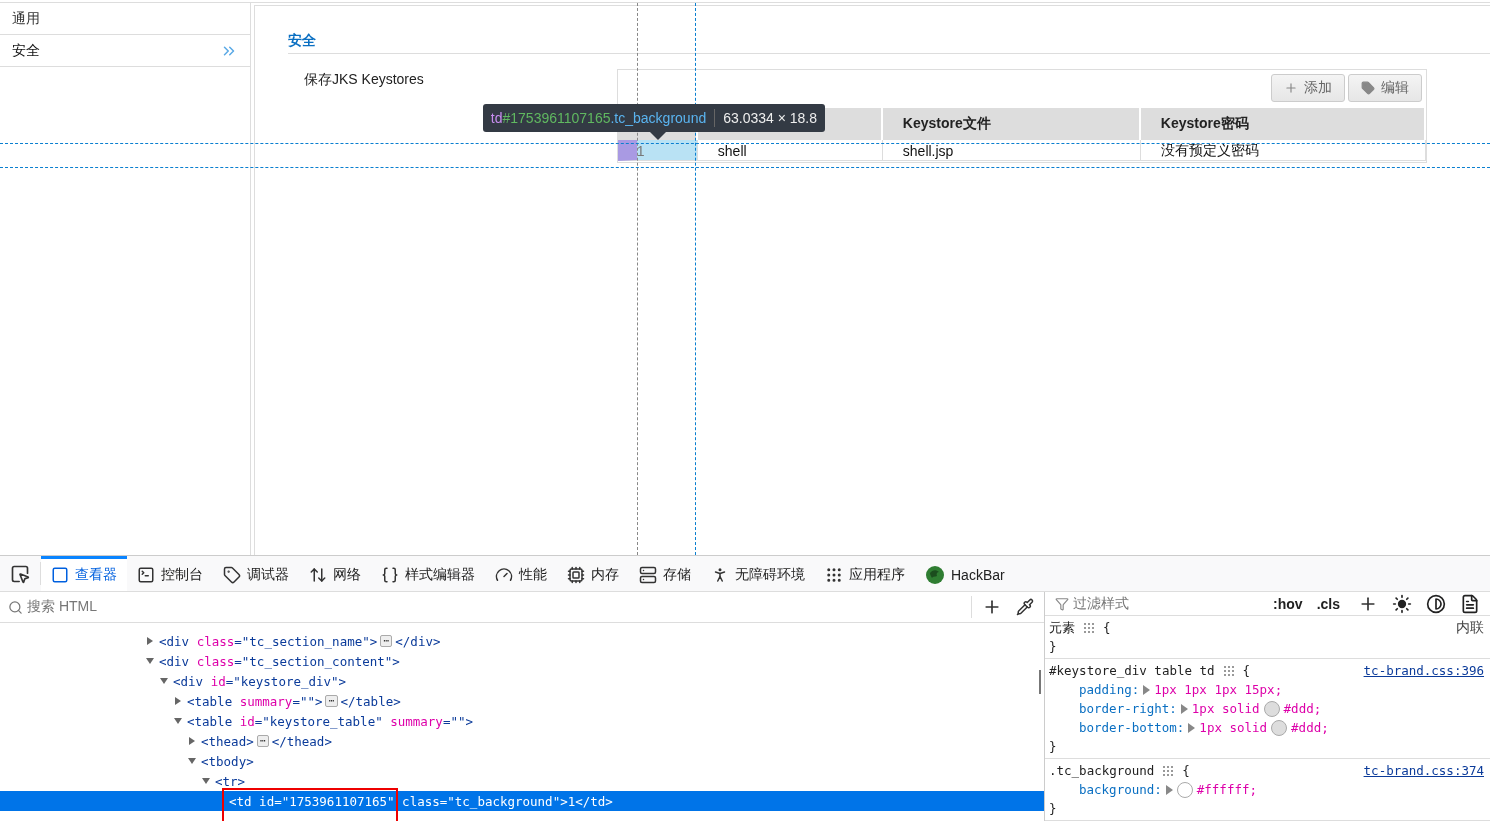 This screenshot has height=821, width=1490. Describe the element at coordinates (1402, 603) in the screenshot. I see `sun-icon` at that location.